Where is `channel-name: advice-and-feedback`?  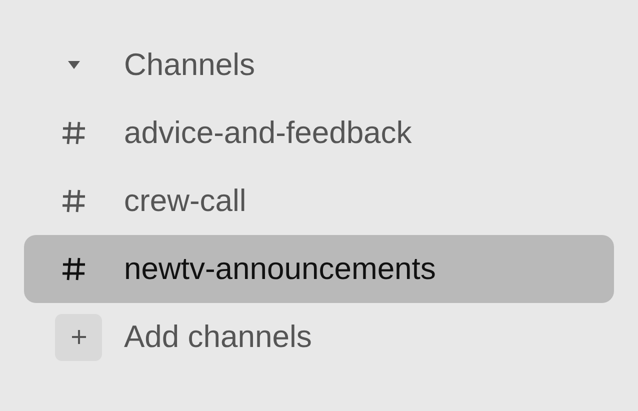 channel-name: advice-and-feedback is located at coordinates (268, 133).